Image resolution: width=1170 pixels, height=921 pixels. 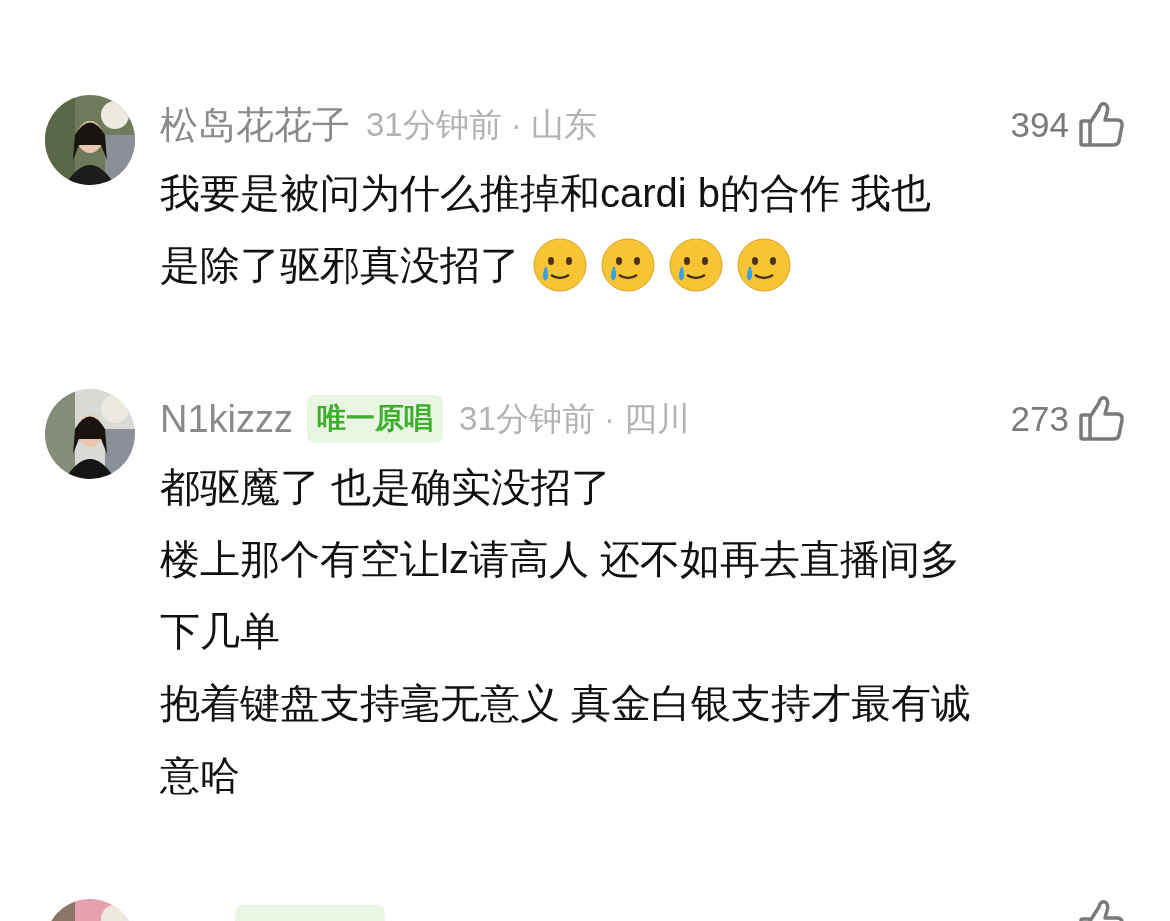 What do you see at coordinates (575, 419) in the screenshot?
I see `timestamp: 31分钟前 · 四川` at bounding box center [575, 419].